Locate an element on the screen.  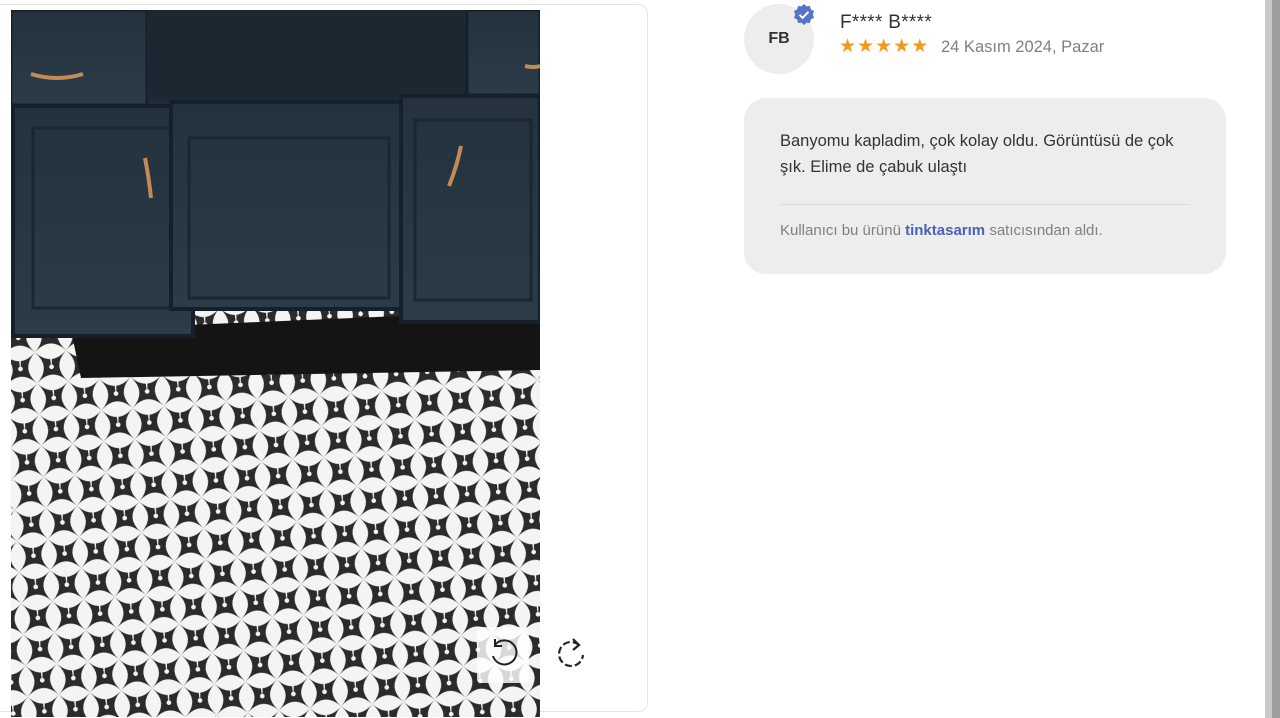
rotate-right-button is located at coordinates (571, 655).